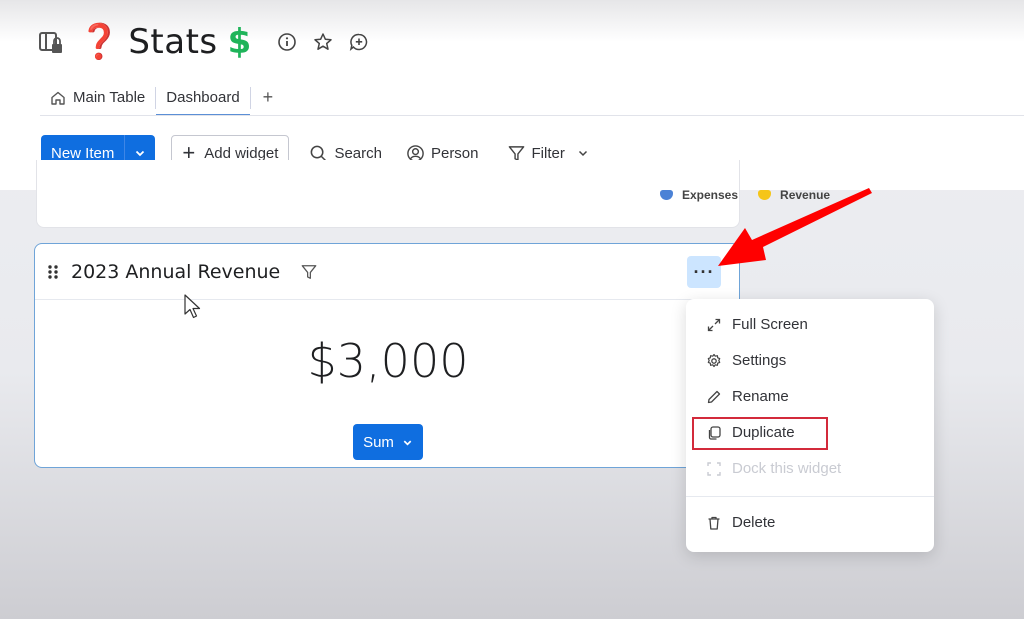  What do you see at coordinates (714, 396) in the screenshot?
I see `pencil-icon` at bounding box center [714, 396].